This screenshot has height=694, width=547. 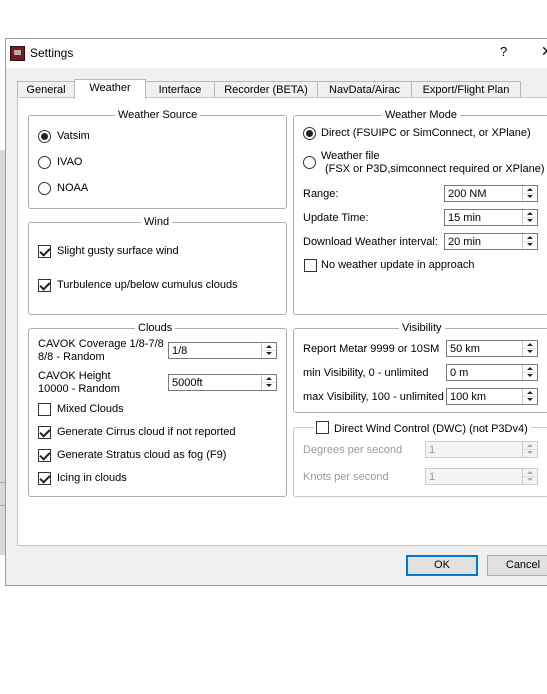 I want to click on cirrus-checkbox, so click(x=44, y=432).